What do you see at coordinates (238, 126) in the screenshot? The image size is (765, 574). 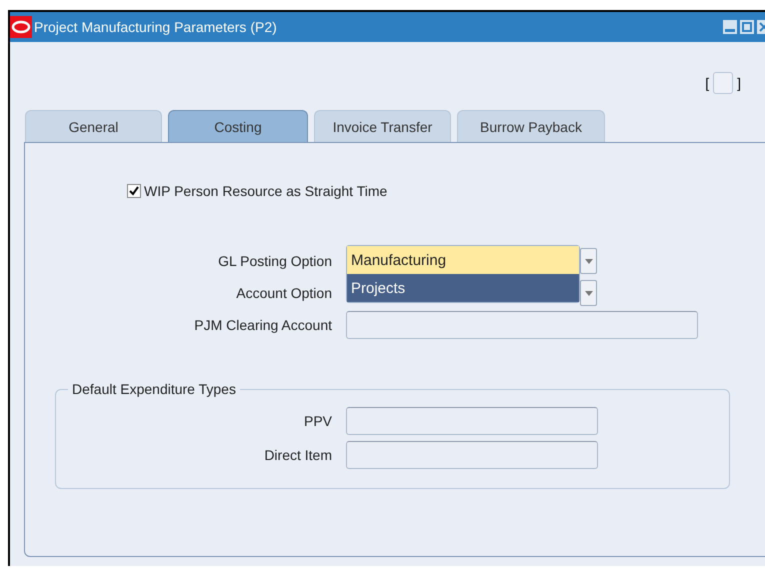 I see `tab: Costing` at bounding box center [238, 126].